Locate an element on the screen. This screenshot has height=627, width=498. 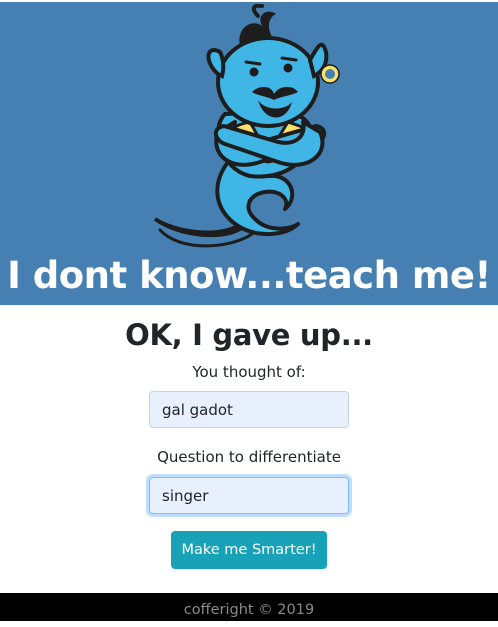
question-label: Question to differentiate is located at coordinates (249, 457).